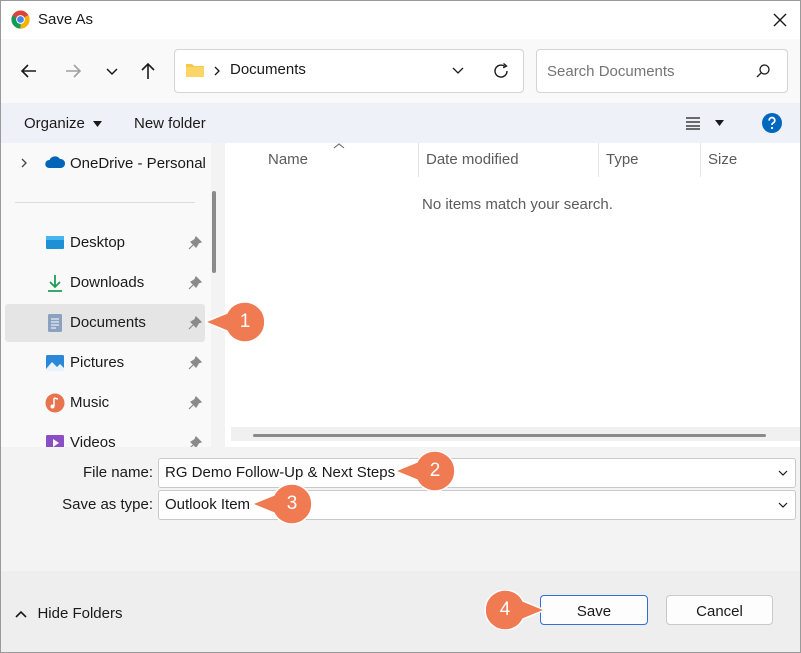 The width and height of the screenshot is (801, 653). Describe the element at coordinates (472, 159) in the screenshot. I see `column-header-date-modified: Date modified` at that location.